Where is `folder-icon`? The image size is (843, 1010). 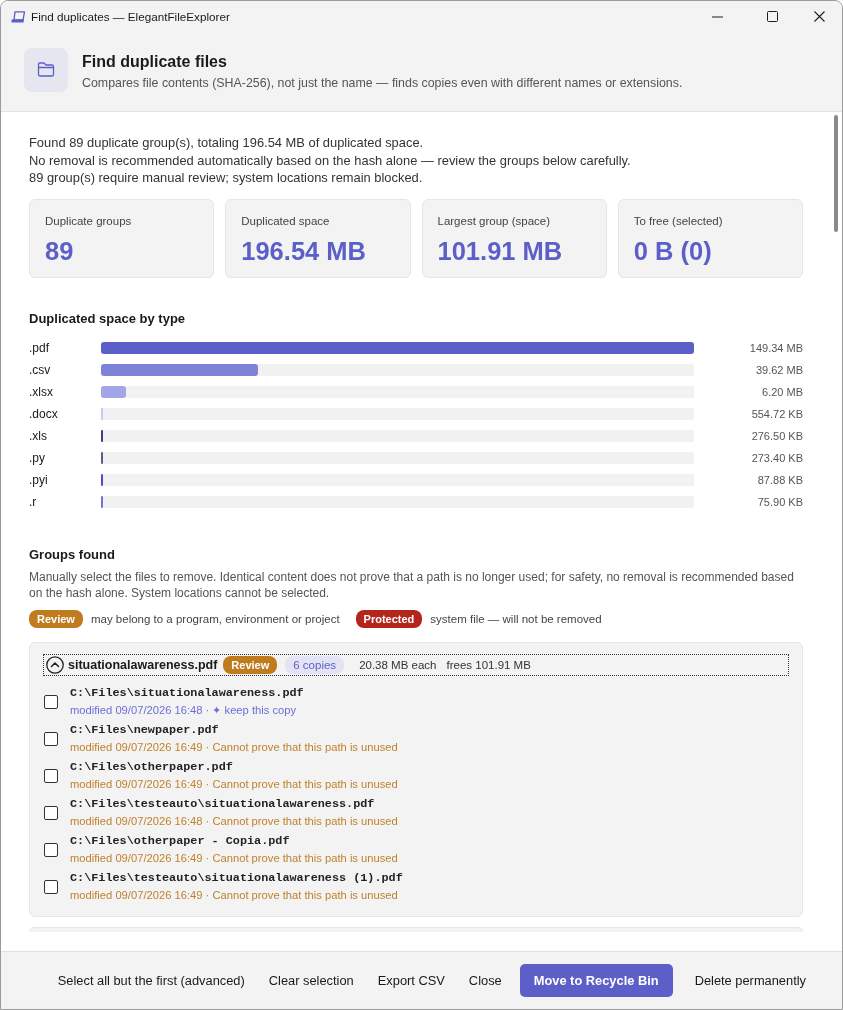 folder-icon is located at coordinates (46, 70).